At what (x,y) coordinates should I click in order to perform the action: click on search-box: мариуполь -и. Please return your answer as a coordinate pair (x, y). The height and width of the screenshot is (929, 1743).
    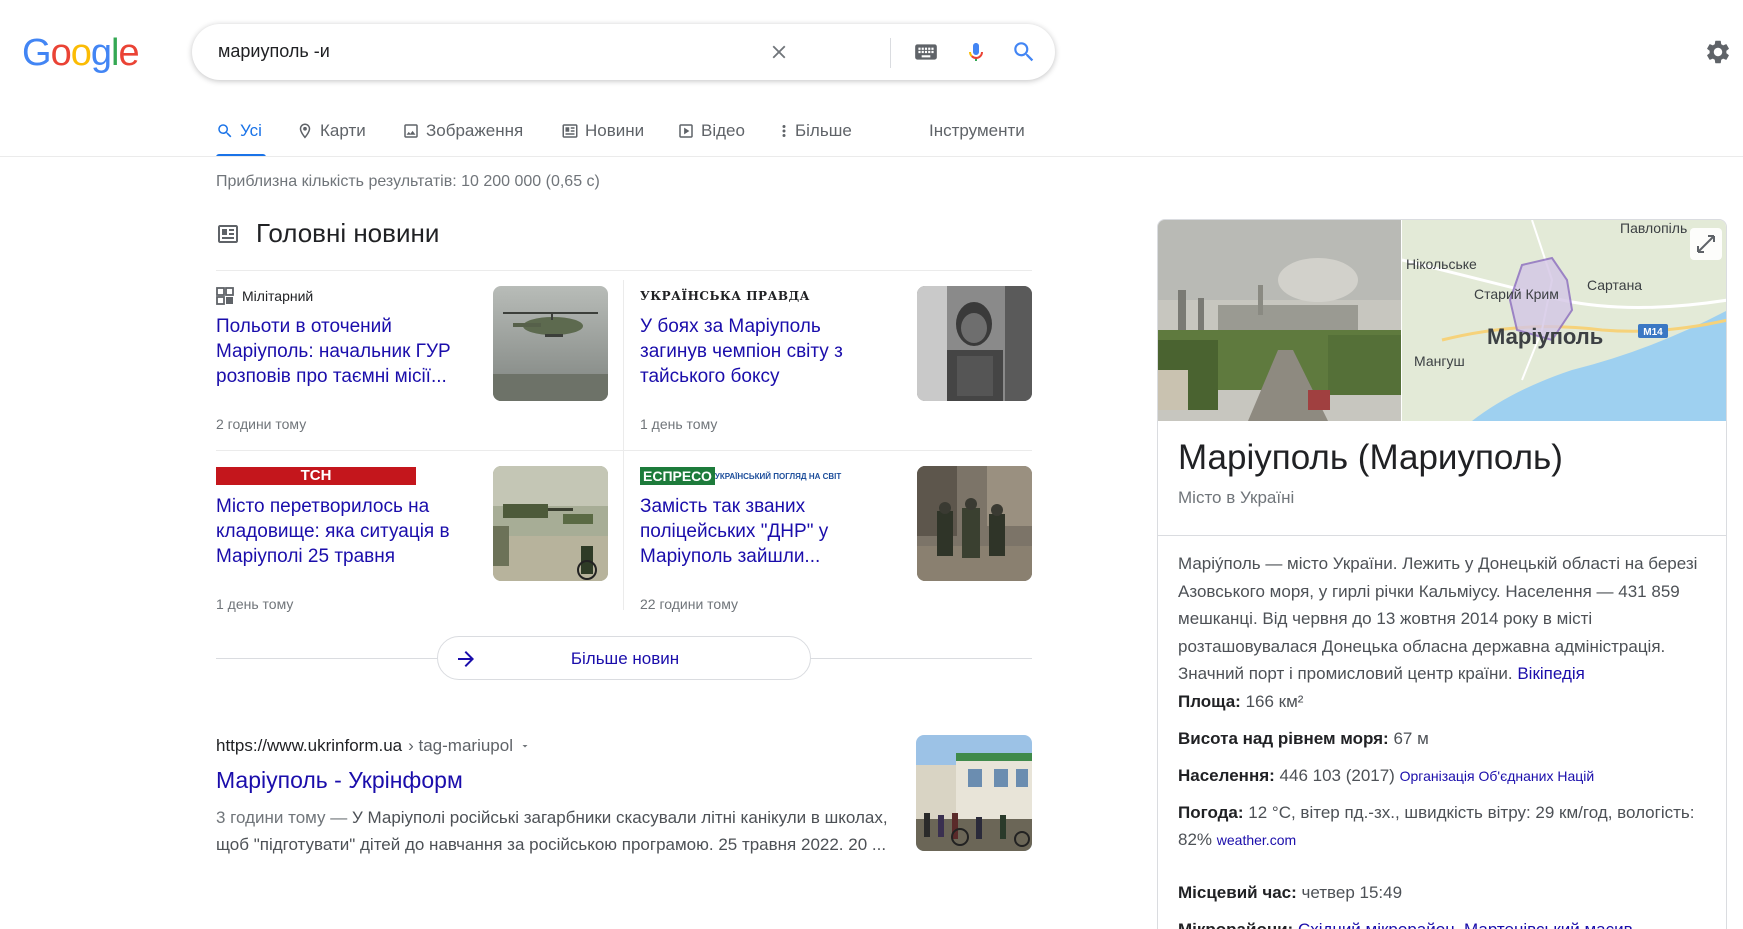
    Looking at the image, I should click on (623, 52).